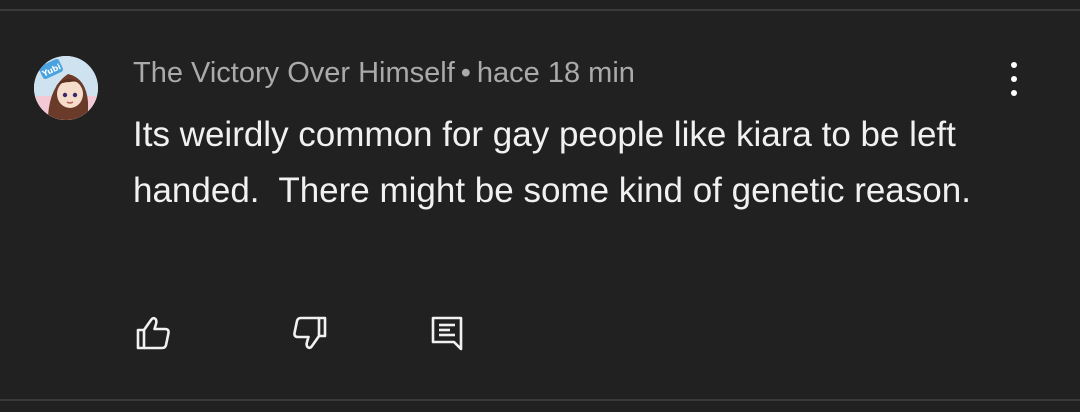  I want to click on more-options-button, so click(1014, 79).